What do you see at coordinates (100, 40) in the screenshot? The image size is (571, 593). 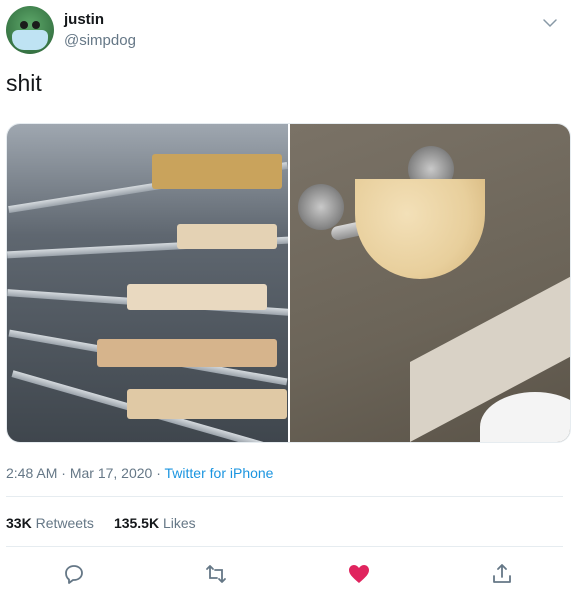 I see `user-handle: @simpdog` at bounding box center [100, 40].